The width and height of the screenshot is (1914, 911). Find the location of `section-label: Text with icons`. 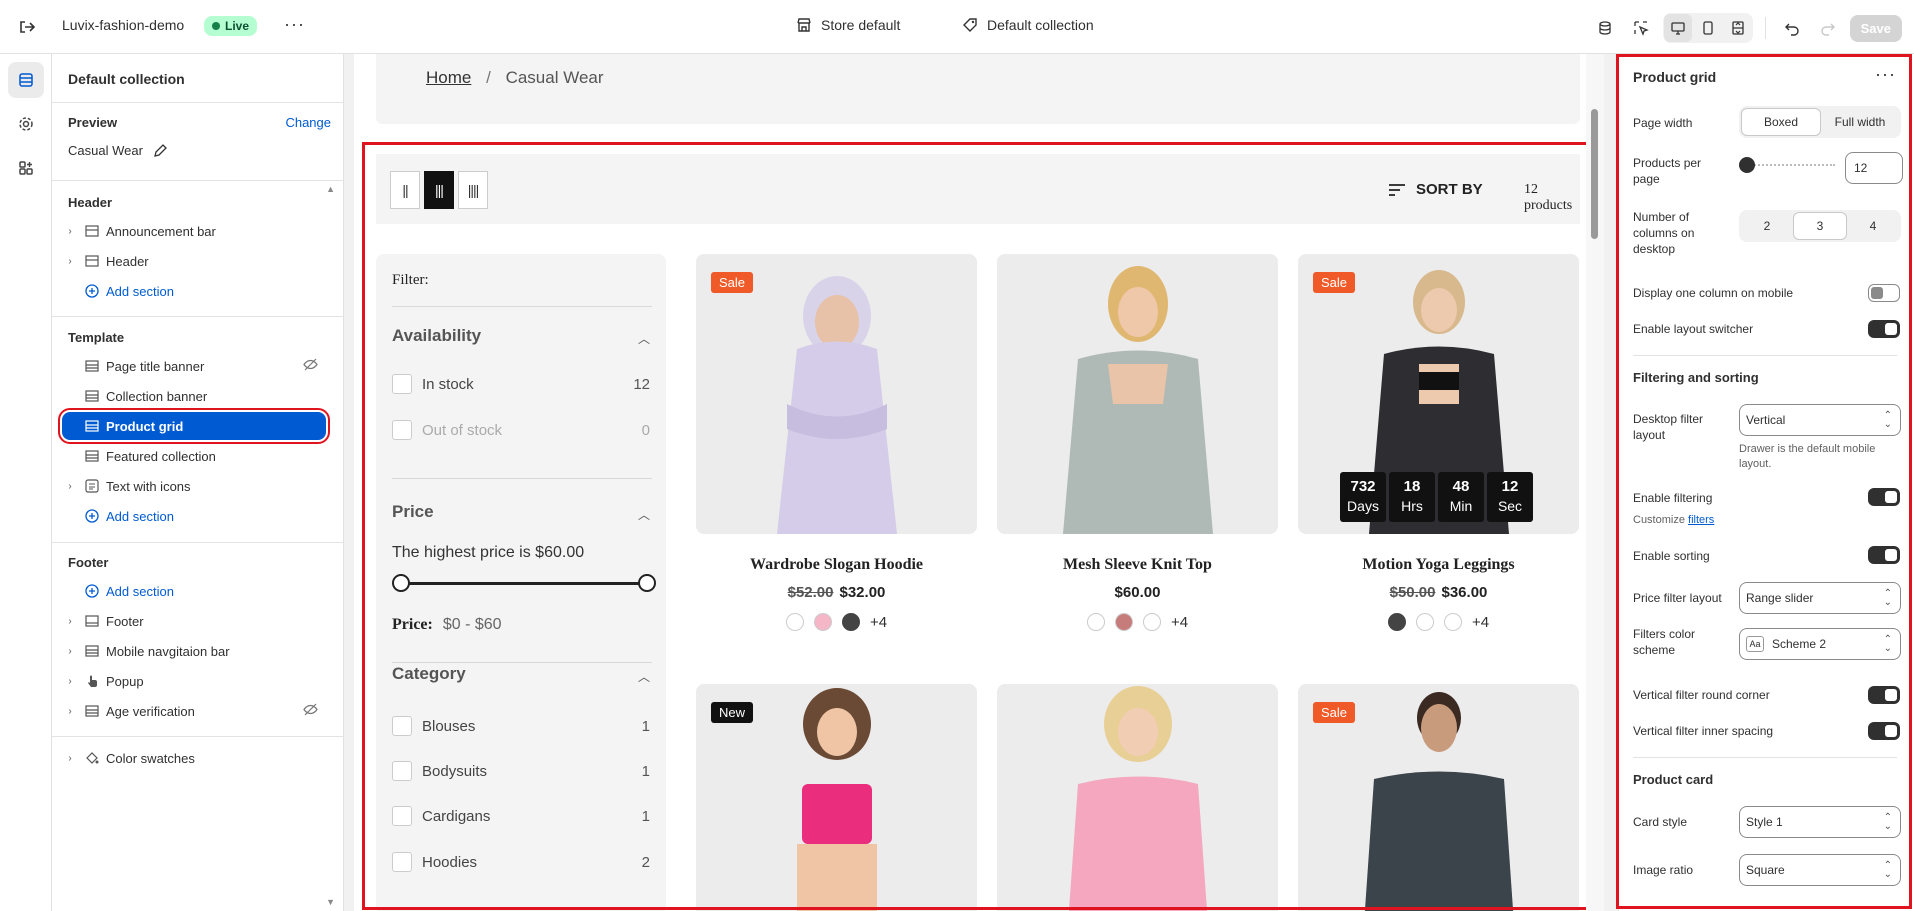

section-label: Text with icons is located at coordinates (148, 486).